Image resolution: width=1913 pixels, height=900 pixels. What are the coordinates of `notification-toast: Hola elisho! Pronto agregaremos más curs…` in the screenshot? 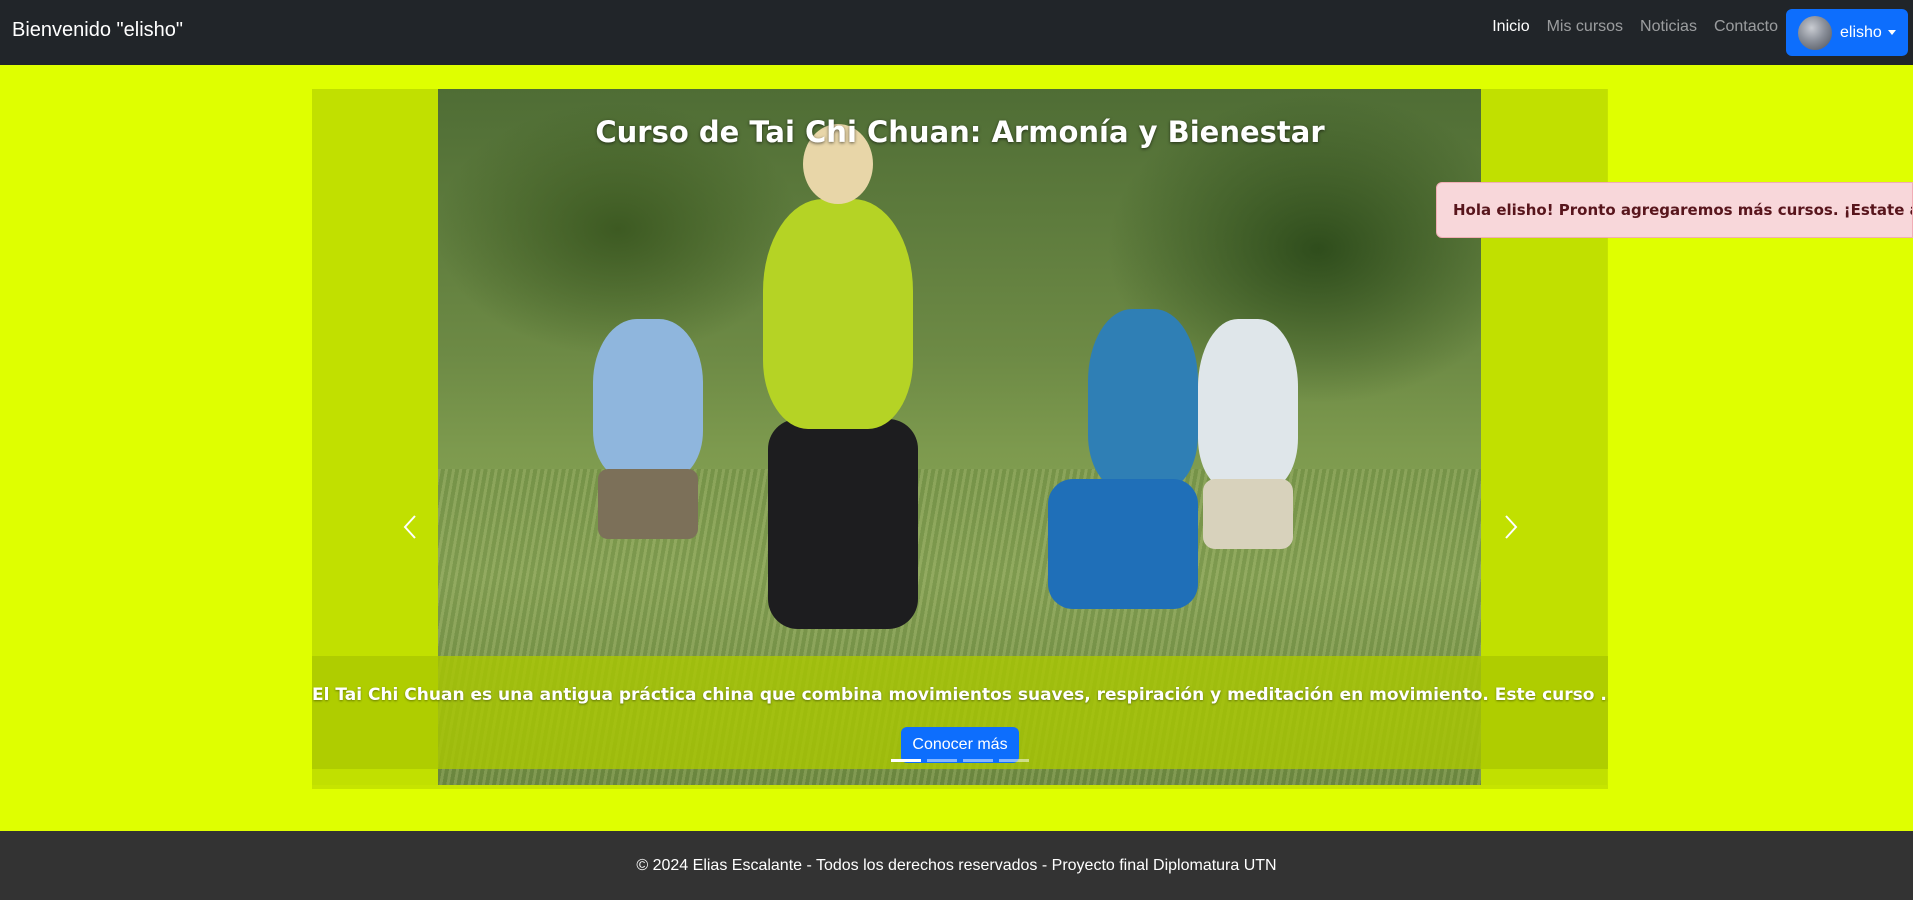 It's located at (1674, 210).